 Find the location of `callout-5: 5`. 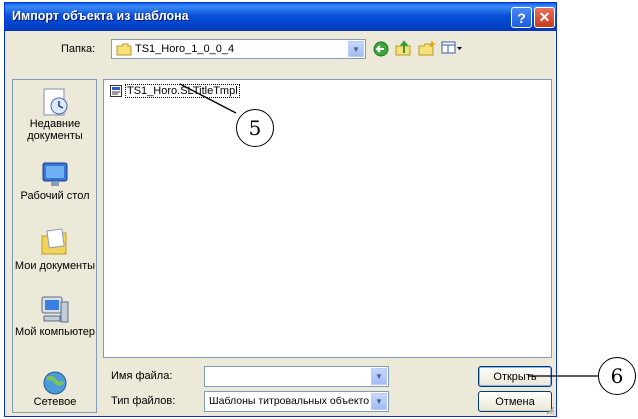

callout-5: 5 is located at coordinates (255, 128).